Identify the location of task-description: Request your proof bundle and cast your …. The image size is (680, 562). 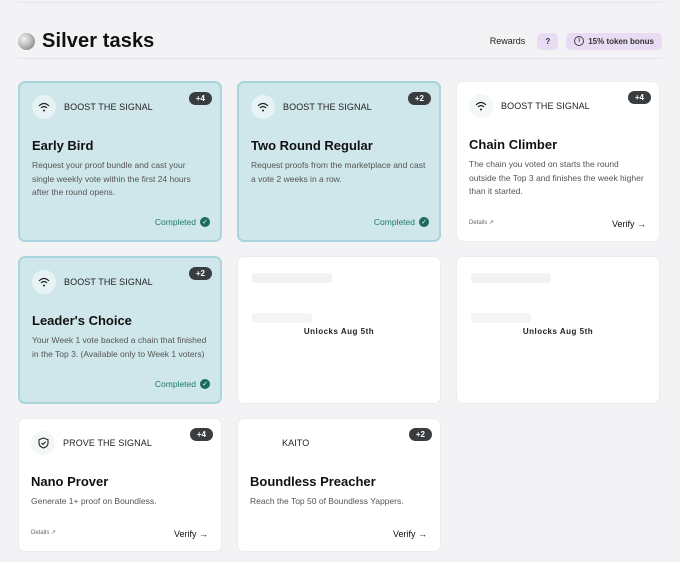
(111, 178).